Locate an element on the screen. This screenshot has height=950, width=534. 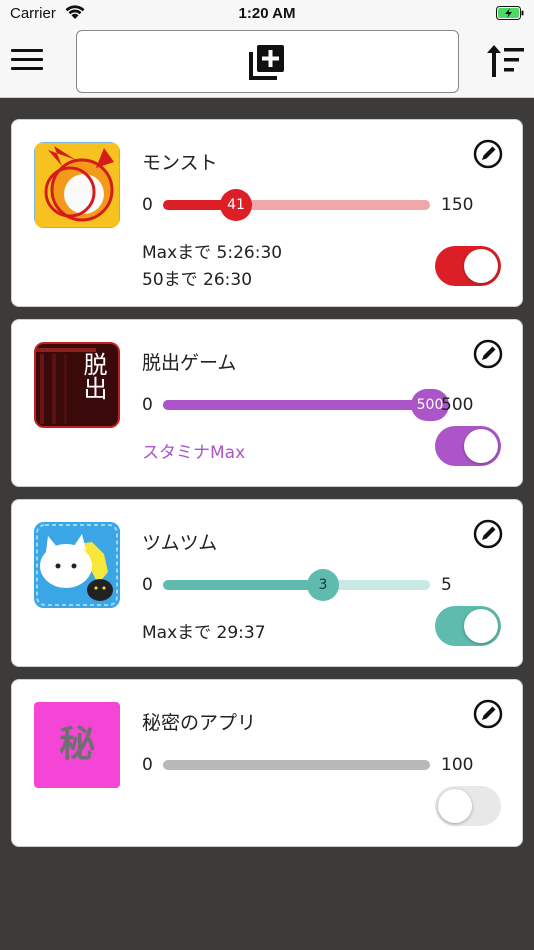
sort-button is located at coordinates (505, 61).